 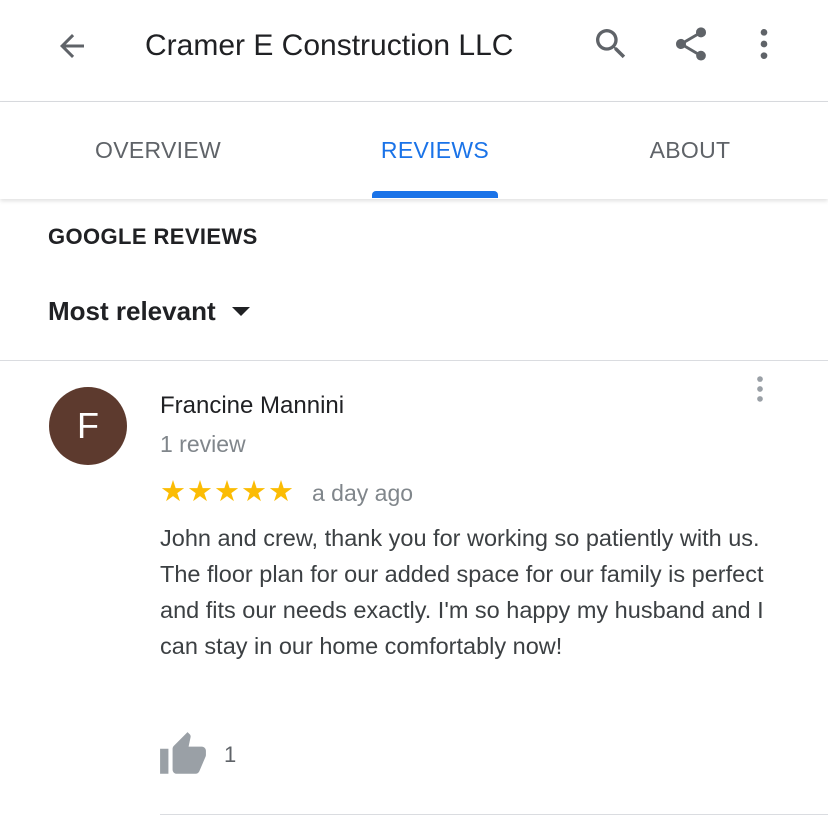 I want to click on tab-bar: OVERVIEW REVIEWS ABOUT, so click(x=414, y=150).